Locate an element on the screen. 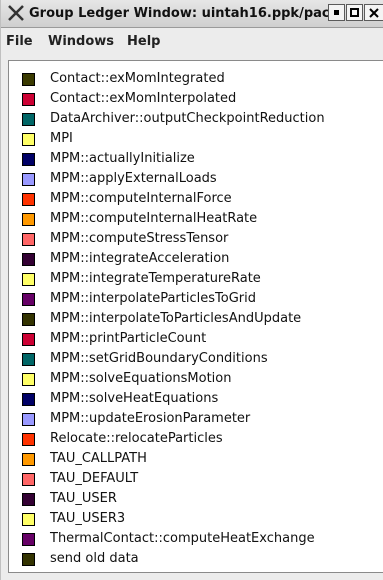 This screenshot has width=383, height=580. close-icon is located at coordinates (374, 13).